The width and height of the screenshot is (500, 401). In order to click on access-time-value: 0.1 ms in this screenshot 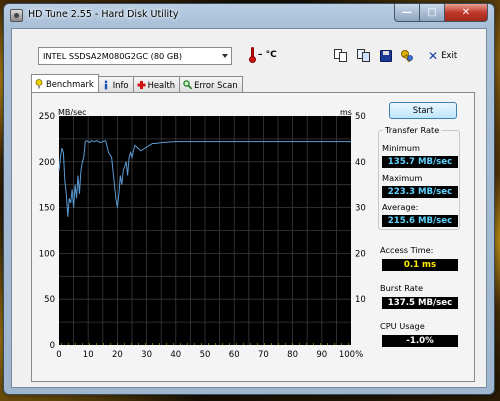, I will do `click(420, 265)`.